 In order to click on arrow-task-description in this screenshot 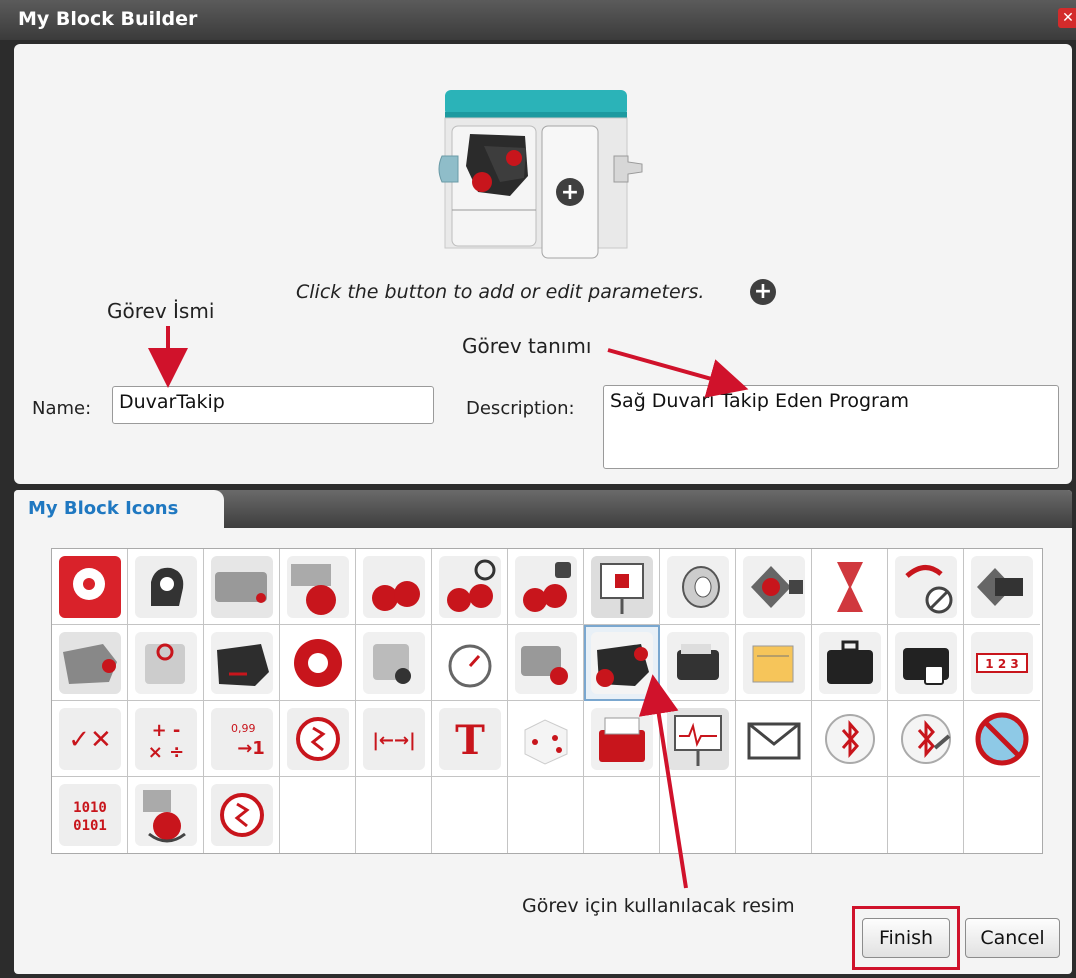, I will do `click(678, 373)`.